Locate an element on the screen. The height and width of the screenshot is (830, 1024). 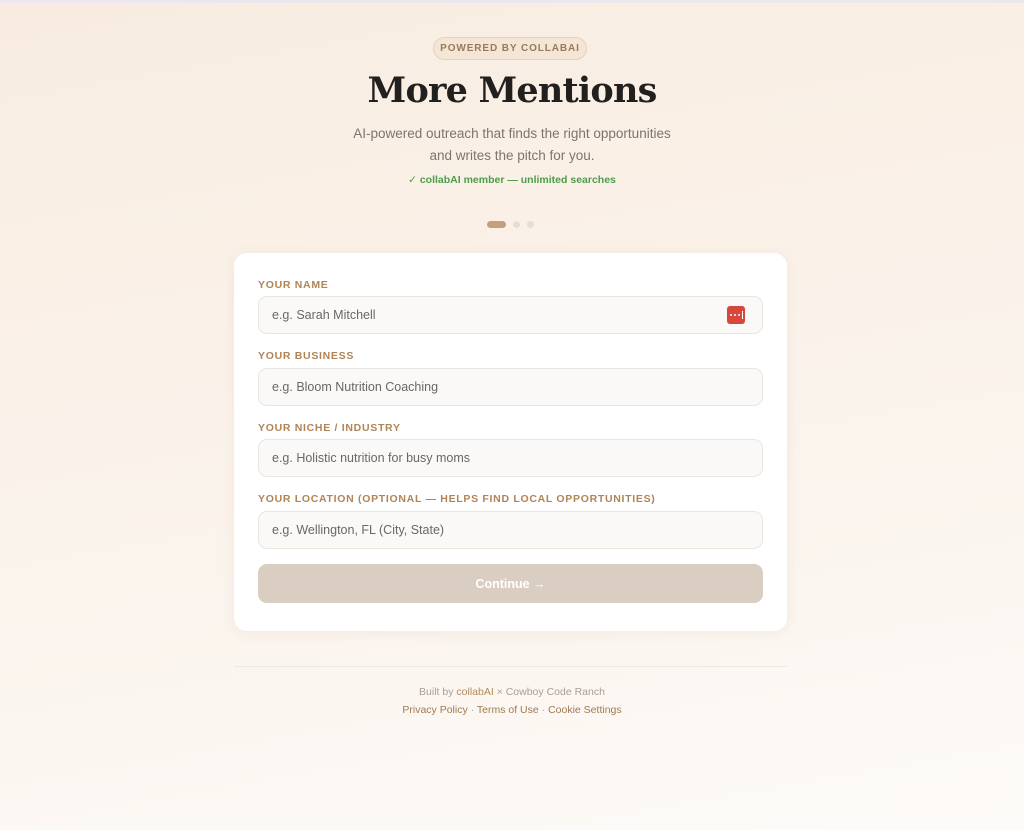
member-status: ✓ collabAI member — unlimited searches is located at coordinates (512, 180).